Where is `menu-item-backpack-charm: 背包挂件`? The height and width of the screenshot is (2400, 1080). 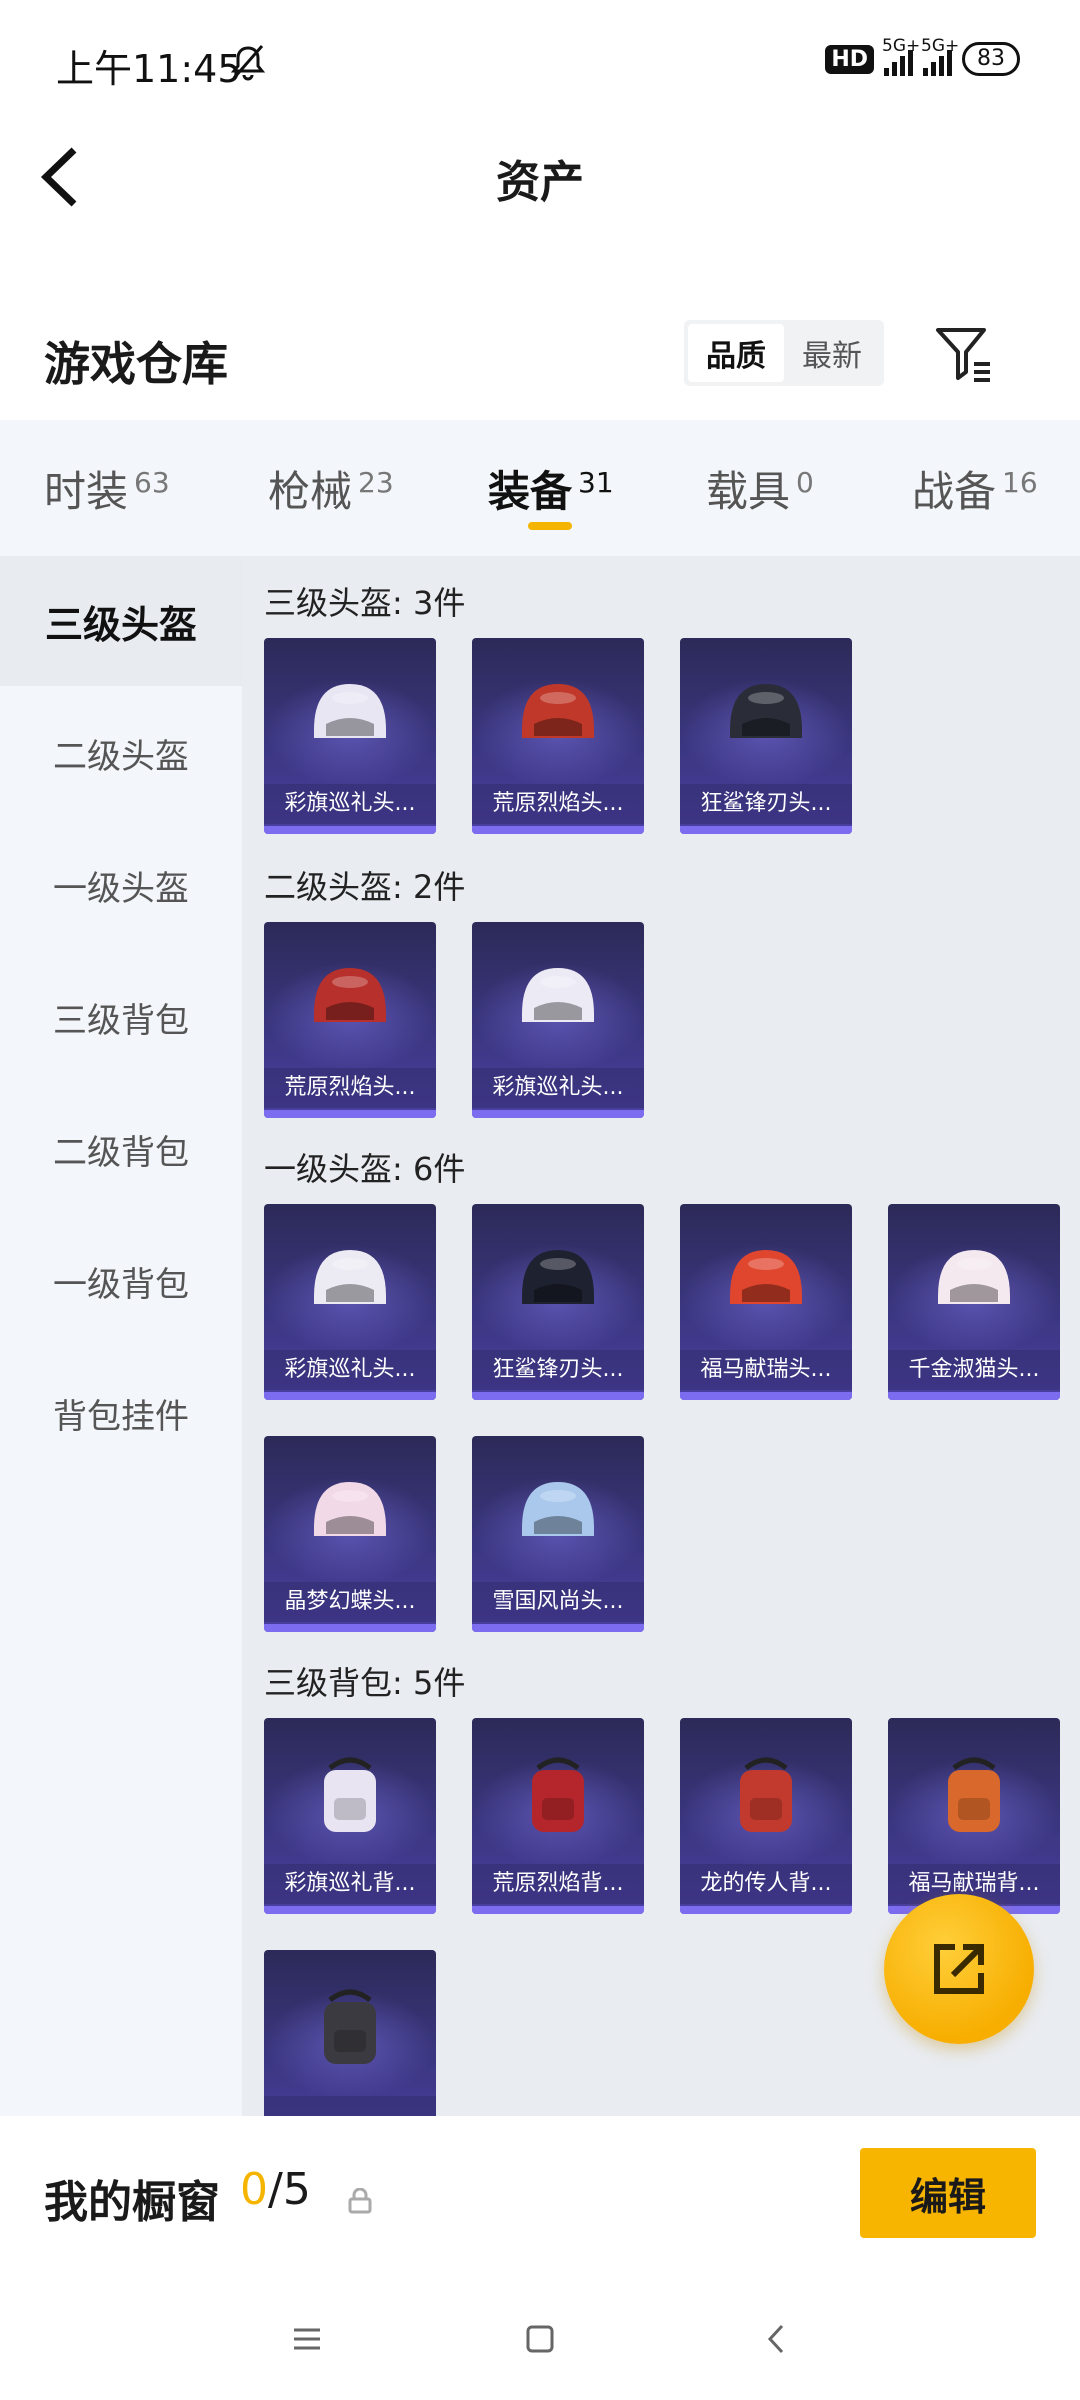
menu-item-backpack-charm: 背包挂件 is located at coordinates (121, 1413).